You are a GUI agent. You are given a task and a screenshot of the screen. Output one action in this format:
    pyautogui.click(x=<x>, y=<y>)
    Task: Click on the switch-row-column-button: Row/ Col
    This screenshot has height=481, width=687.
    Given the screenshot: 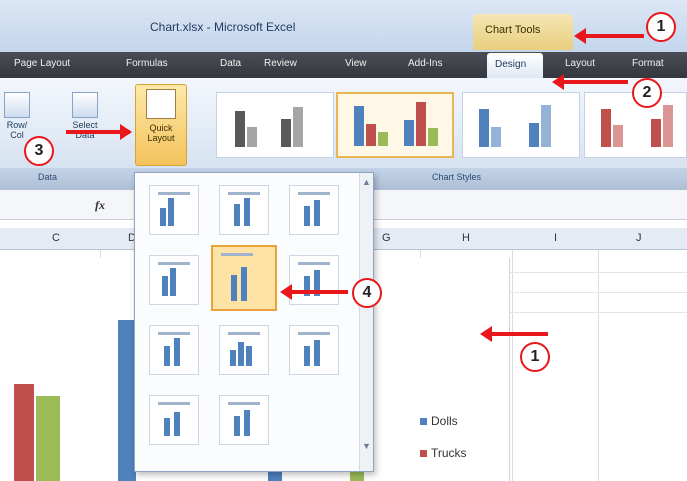 What is the action you would take?
    pyautogui.click(x=17, y=116)
    